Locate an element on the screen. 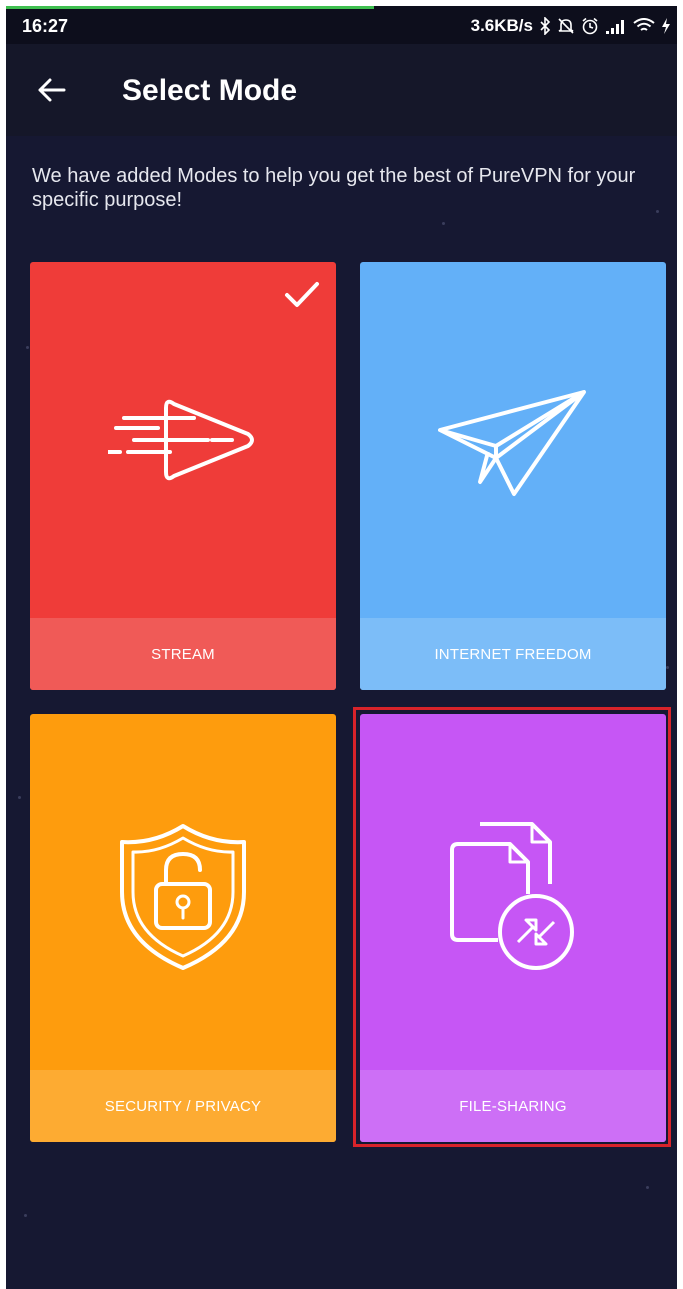 This screenshot has height=1289, width=683. net-speed: 3.6KB/s is located at coordinates (501, 25).